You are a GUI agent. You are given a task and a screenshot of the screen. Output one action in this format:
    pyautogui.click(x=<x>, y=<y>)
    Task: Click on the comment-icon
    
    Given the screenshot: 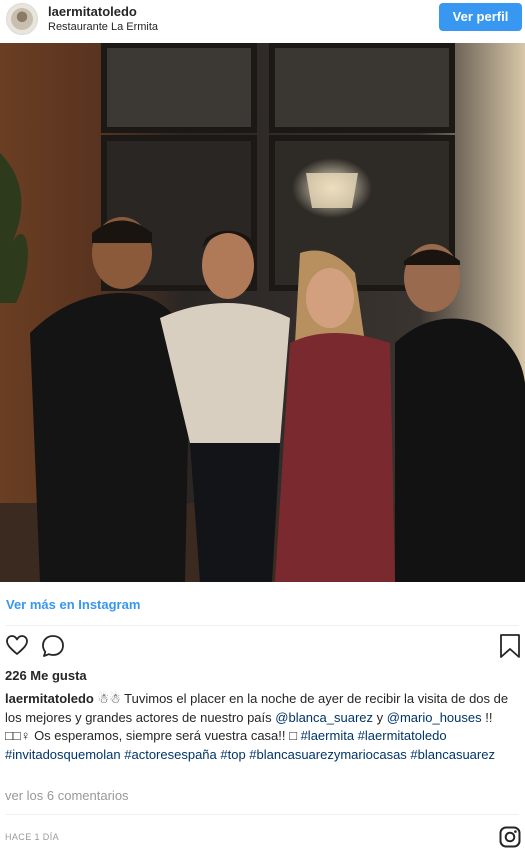 What is the action you would take?
    pyautogui.click(x=53, y=648)
    